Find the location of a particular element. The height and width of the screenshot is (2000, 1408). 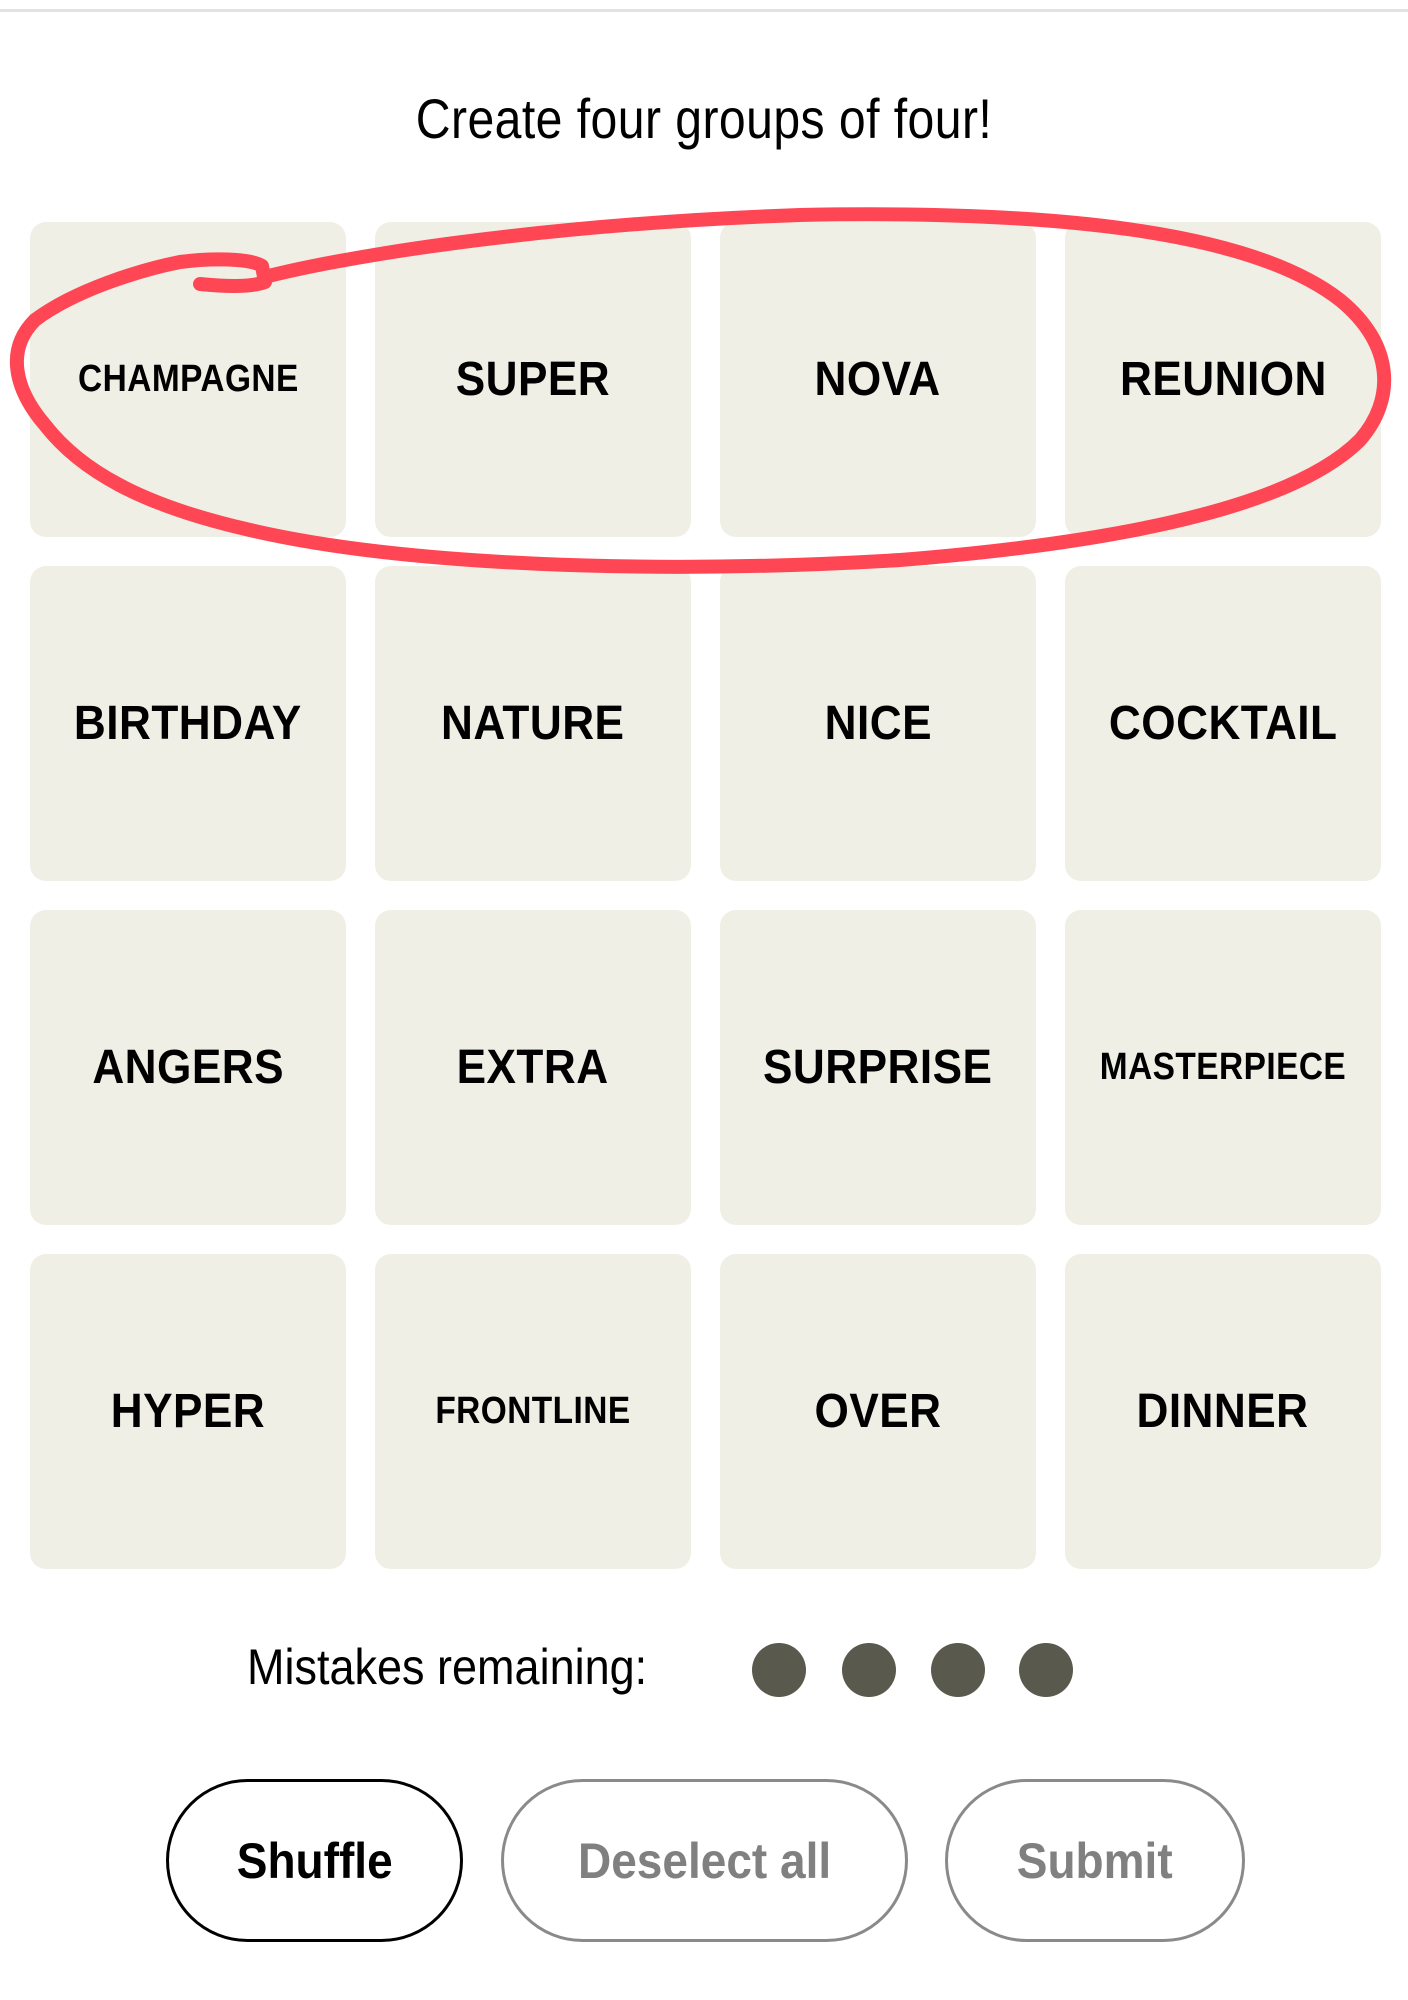

tile-word: COCKTAIL is located at coordinates (1223, 723).